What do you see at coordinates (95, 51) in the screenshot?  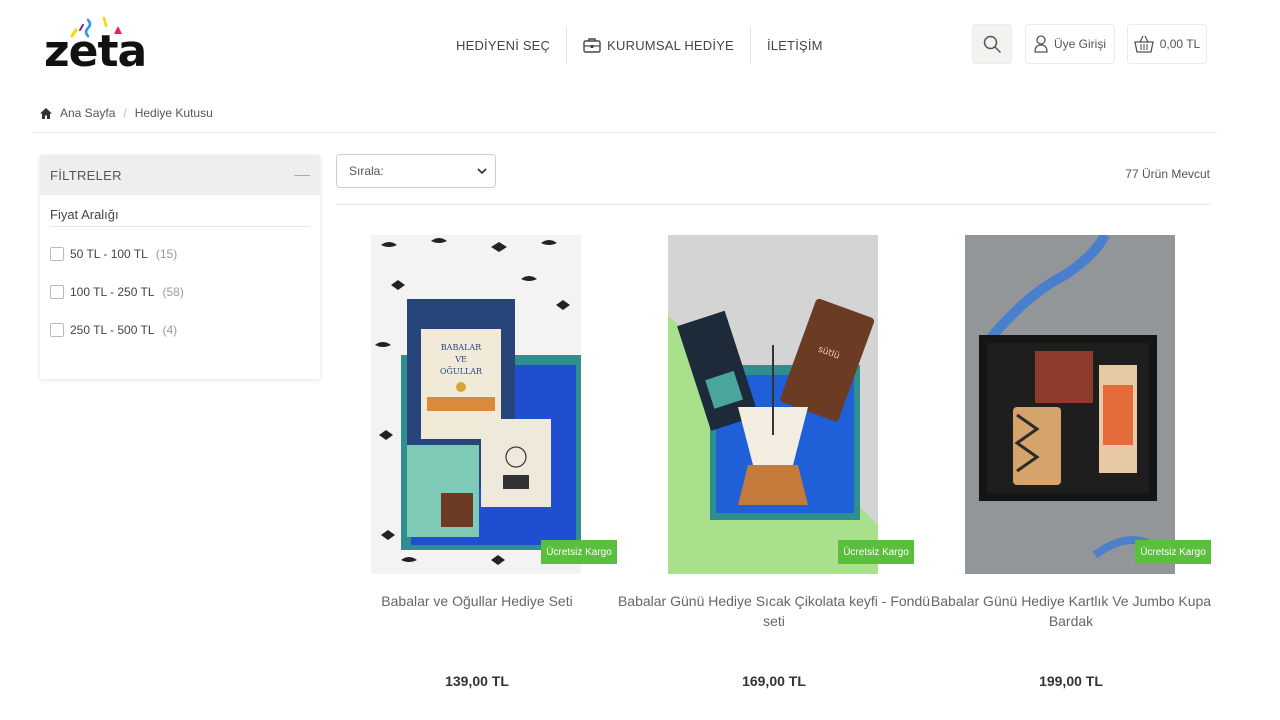 I see `logo-text: zeta` at bounding box center [95, 51].